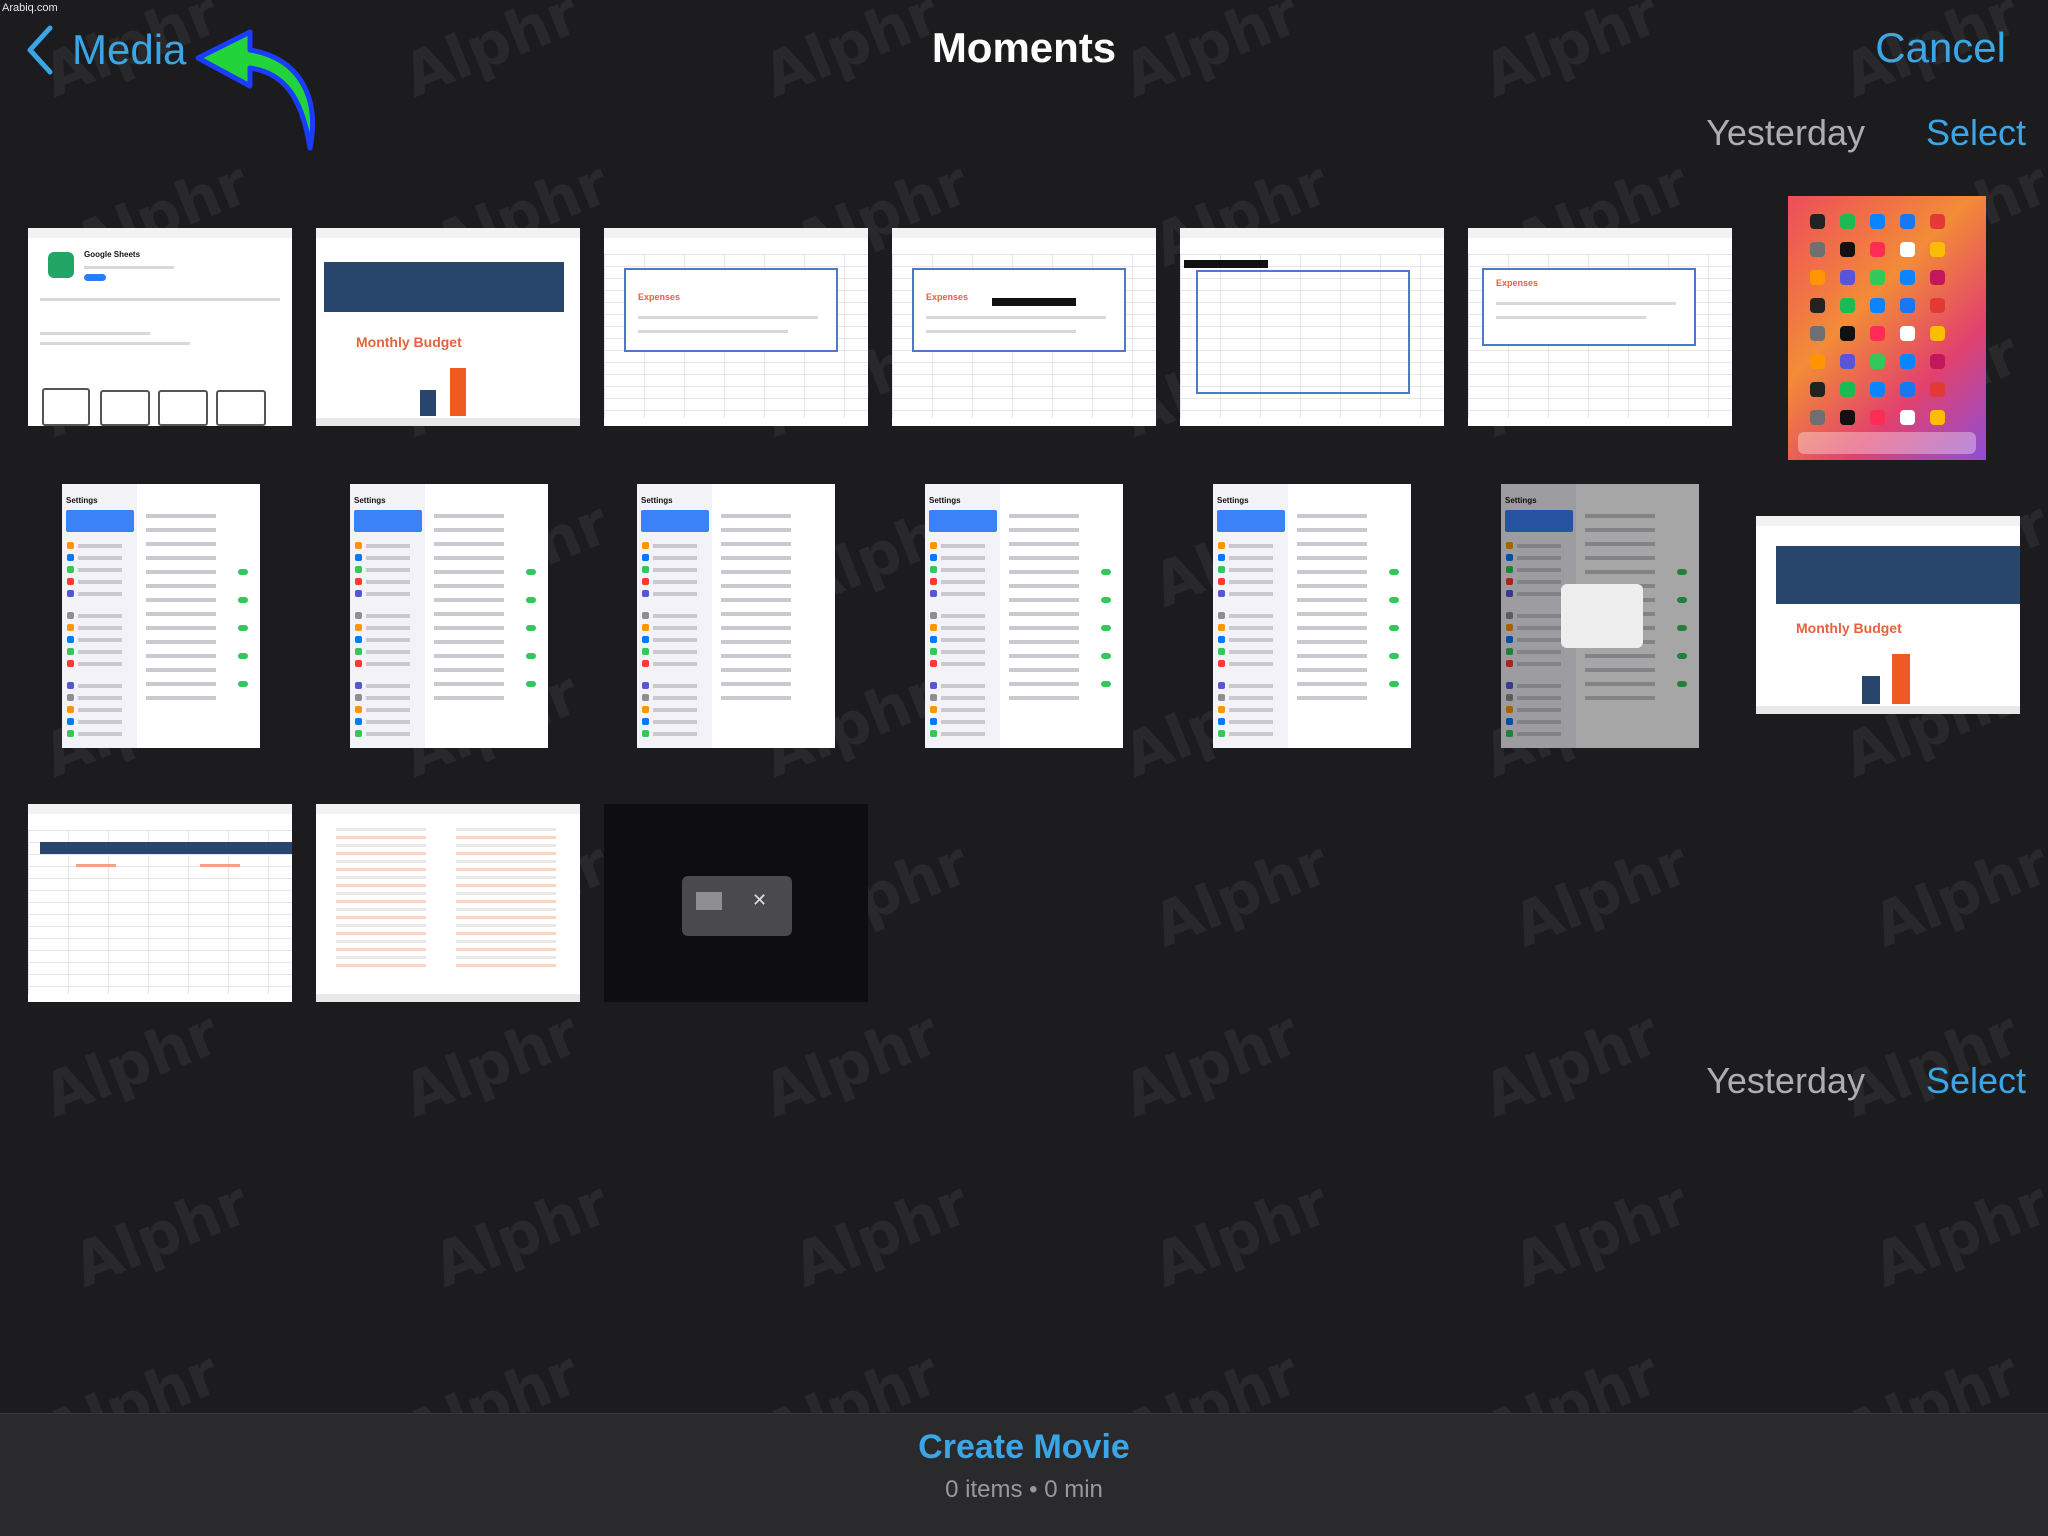 Image resolution: width=2048 pixels, height=1536 pixels. I want to click on bottom-toolbar: Create Movie 0 items • 0 min, so click(1024, 1474).